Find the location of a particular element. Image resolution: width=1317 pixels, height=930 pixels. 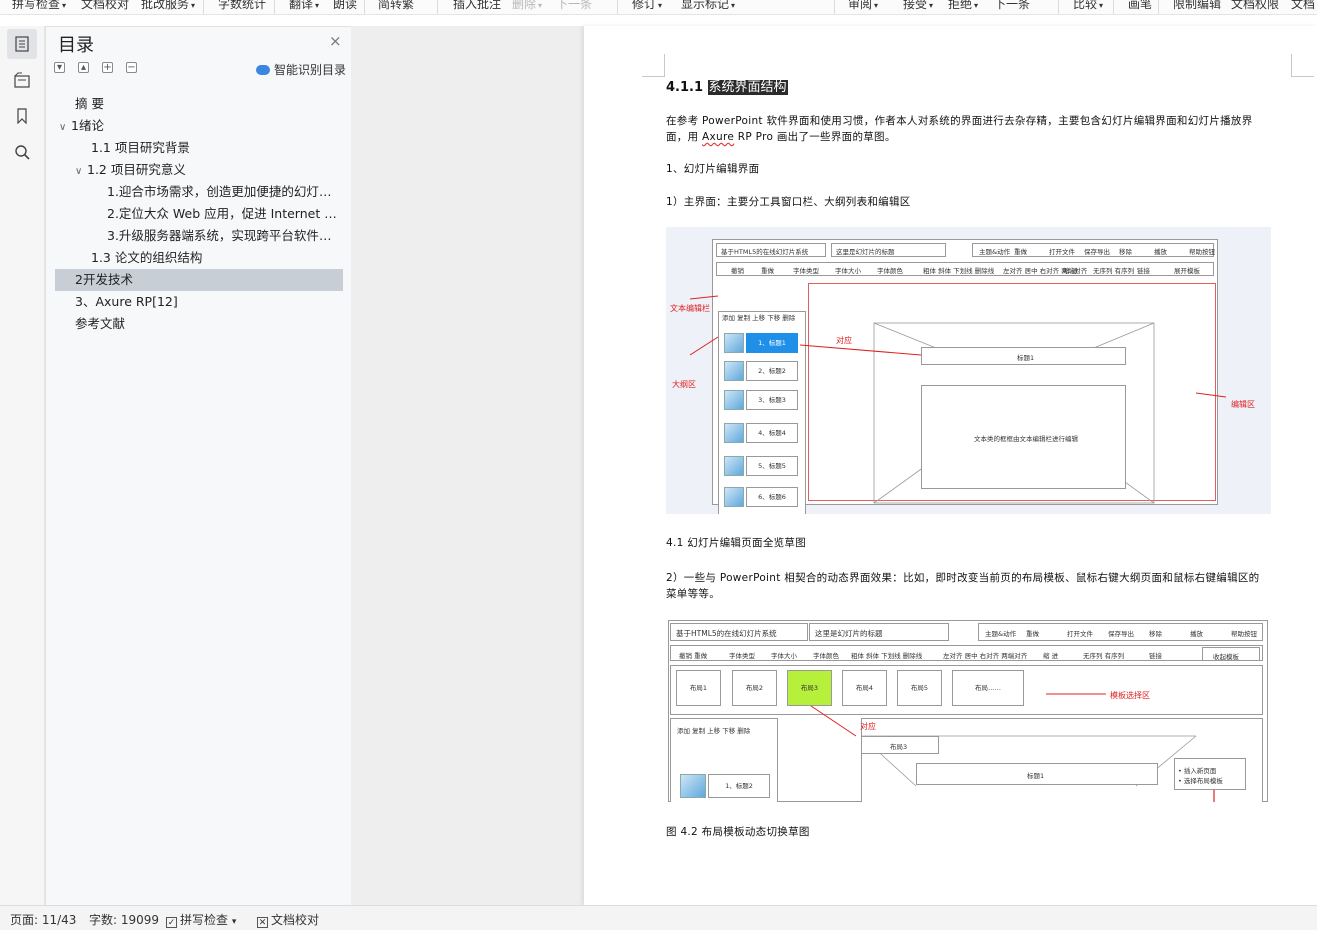

ribbon-item: 朗读 is located at coordinates (345, 6).